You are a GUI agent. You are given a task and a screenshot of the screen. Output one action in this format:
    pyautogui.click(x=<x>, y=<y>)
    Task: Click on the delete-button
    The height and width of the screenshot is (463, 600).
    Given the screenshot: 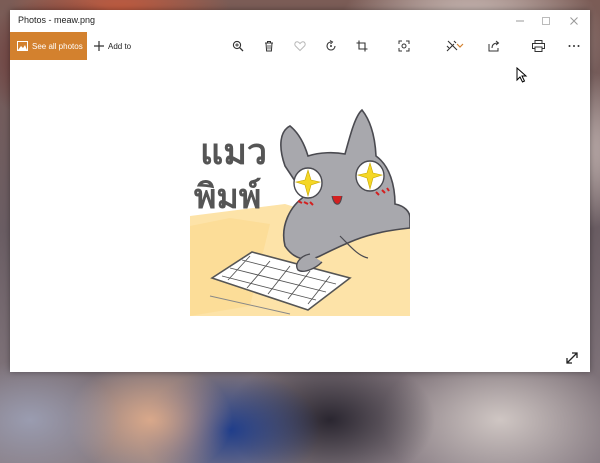 What is the action you would take?
    pyautogui.click(x=269, y=46)
    